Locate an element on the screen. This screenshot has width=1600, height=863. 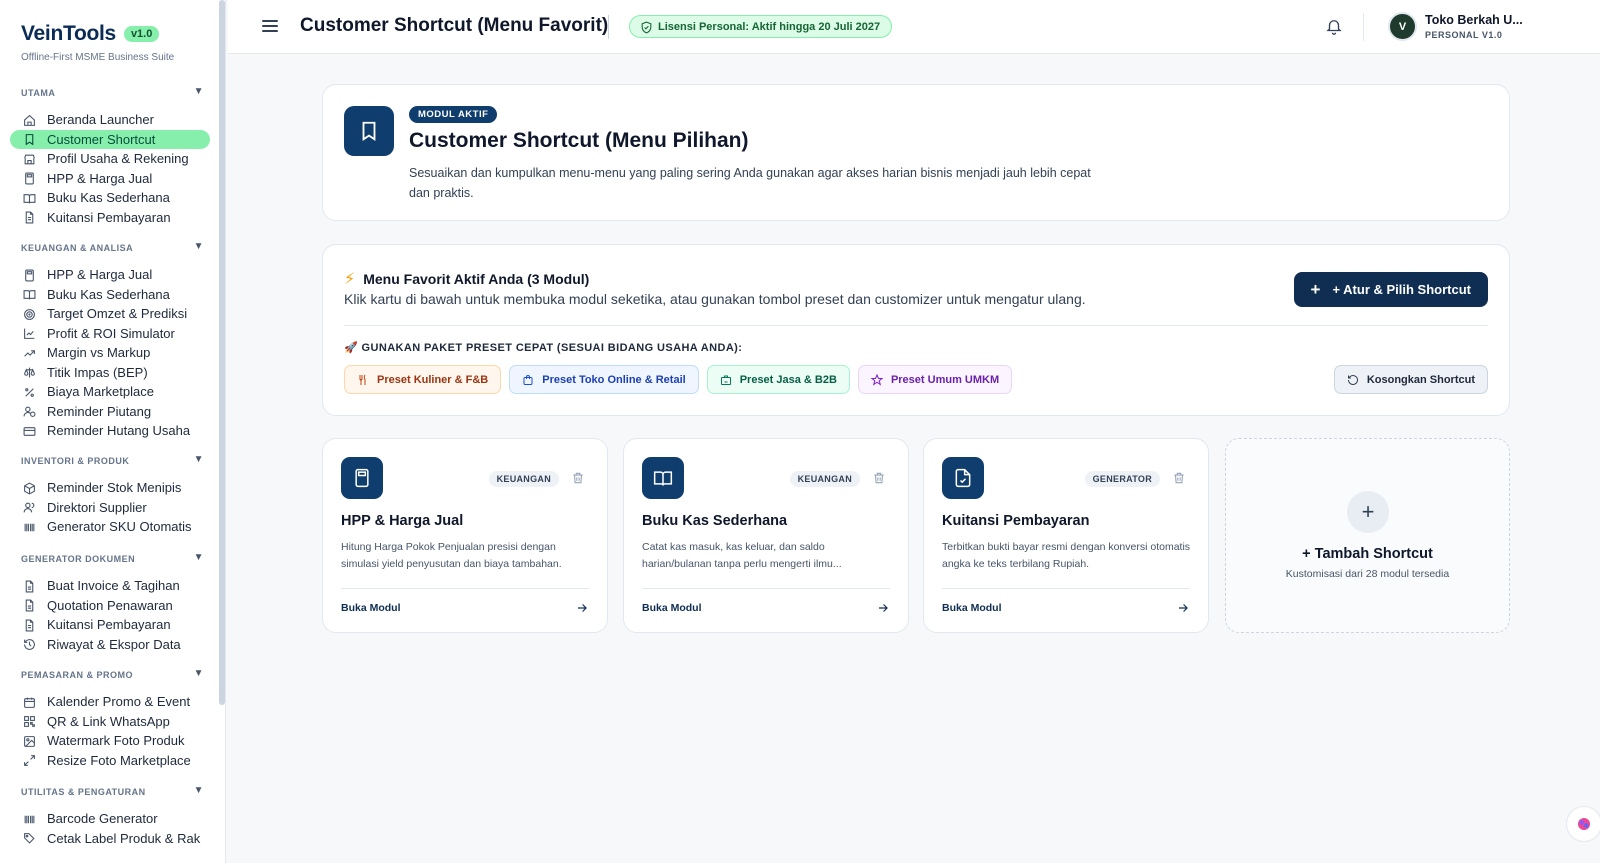
sidebar-item: QR & Link WhatsApp is located at coordinates (110, 722).